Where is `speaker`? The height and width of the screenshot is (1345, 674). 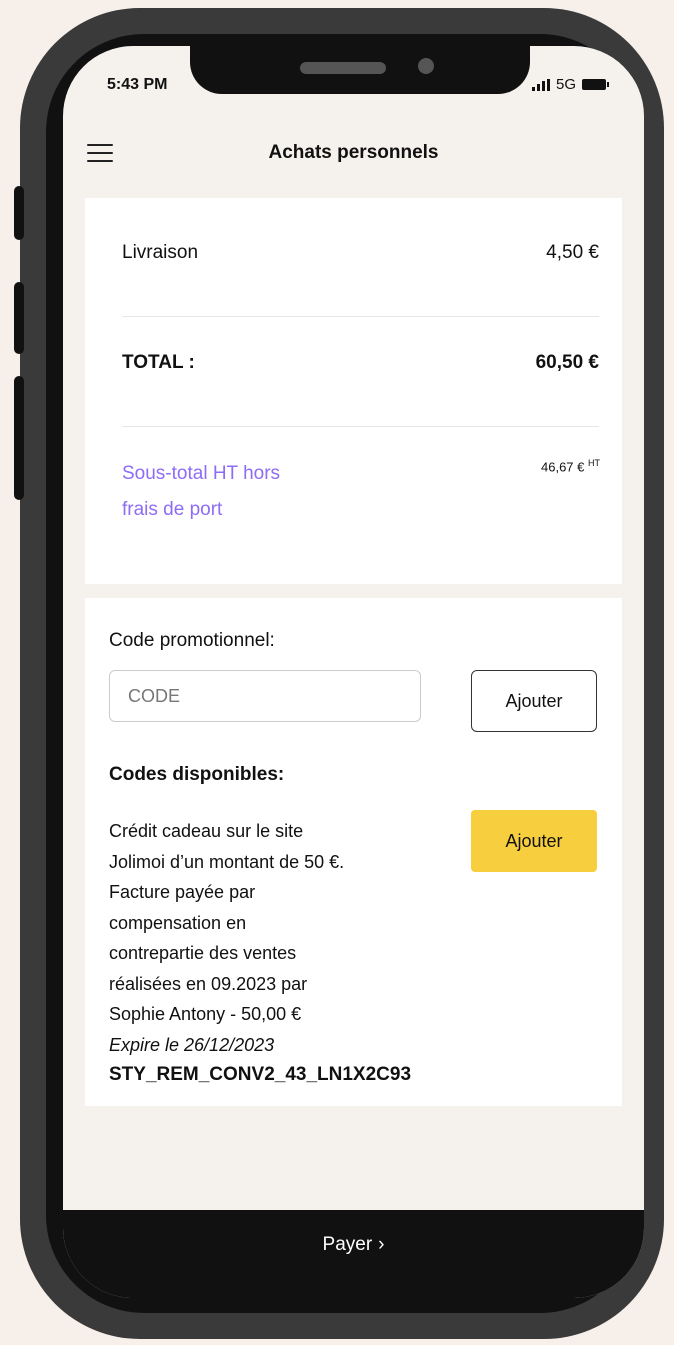
speaker is located at coordinates (343, 68).